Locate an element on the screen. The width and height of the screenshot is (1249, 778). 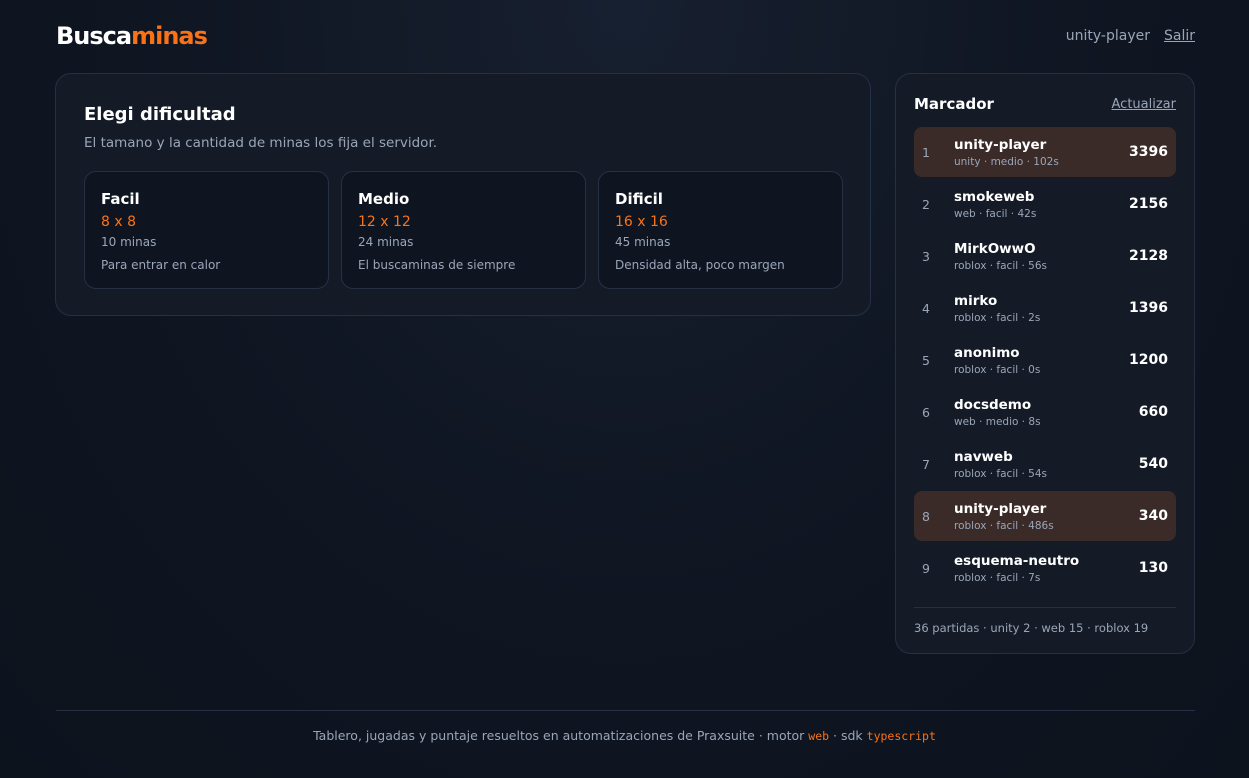
scoreboard-title: Marcador is located at coordinates (954, 104).